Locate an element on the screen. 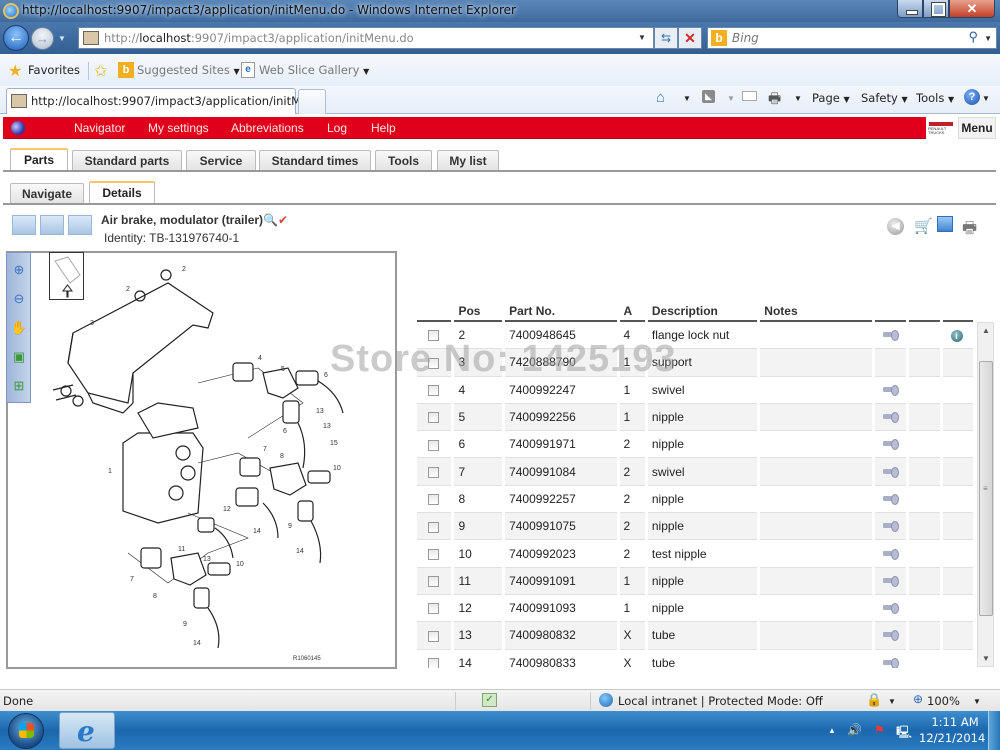 The image size is (1000, 750). cell-part-no: 7400991093 is located at coordinates (561, 608).